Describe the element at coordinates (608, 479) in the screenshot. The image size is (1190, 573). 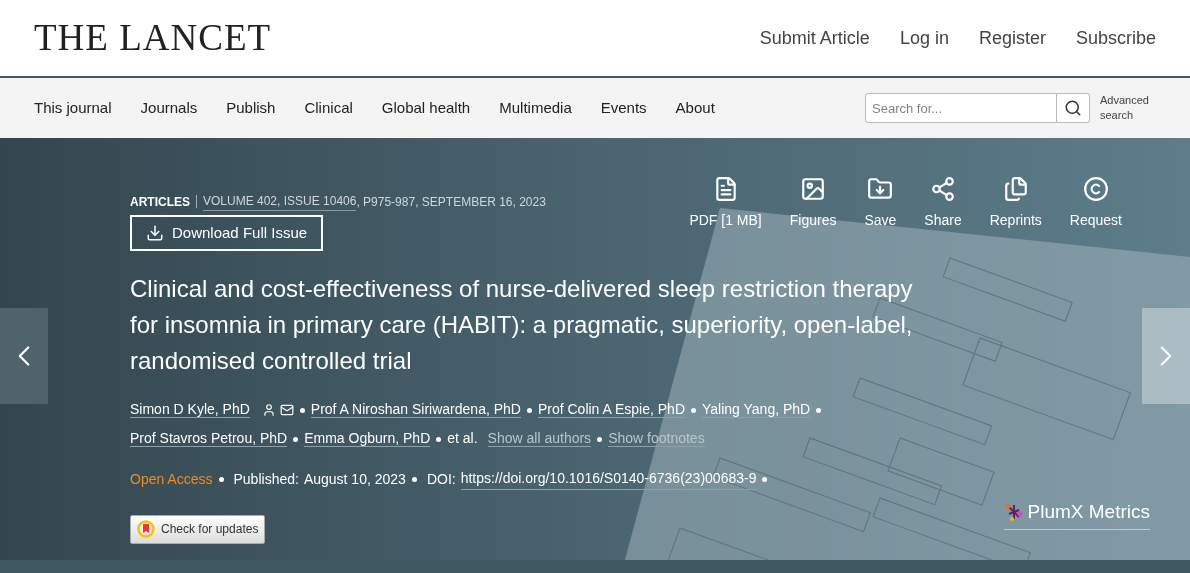
I see `doi-link: https://doi.org/10.1016/S0140-6736(23)00683-9` at that location.